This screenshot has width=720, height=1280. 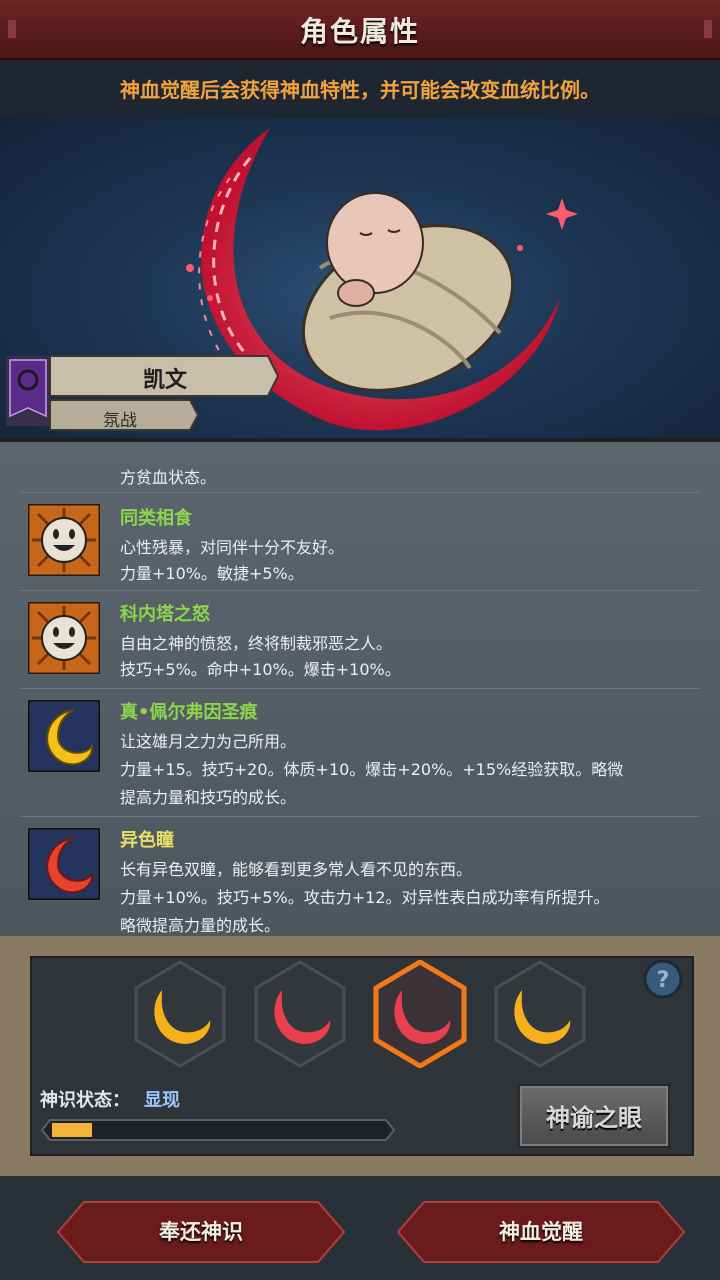 What do you see at coordinates (147, 840) in the screenshot?
I see `trait-name: 异色瞳` at bounding box center [147, 840].